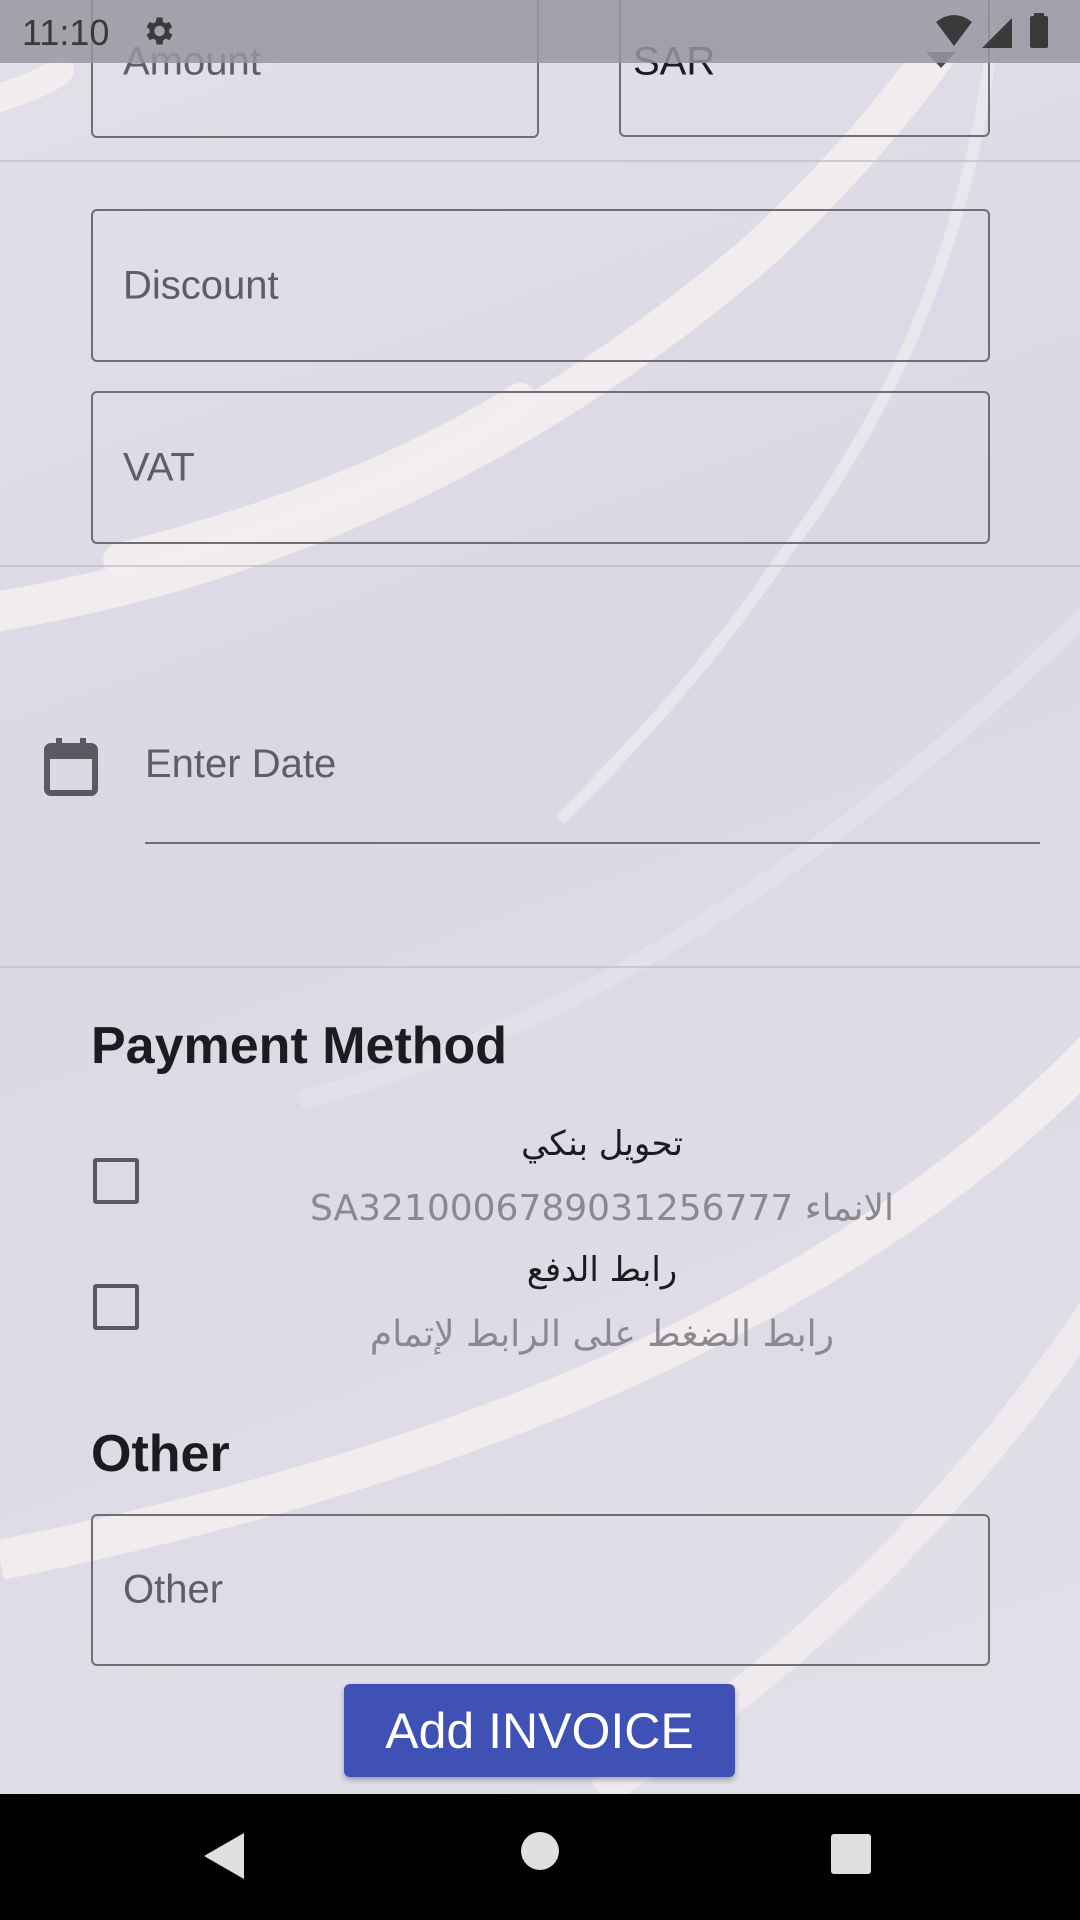 The height and width of the screenshot is (1920, 1080). What do you see at coordinates (602, 1208) in the screenshot?
I see `bank-transfer-subtitle: SA3210006789031256777 الانماء` at bounding box center [602, 1208].